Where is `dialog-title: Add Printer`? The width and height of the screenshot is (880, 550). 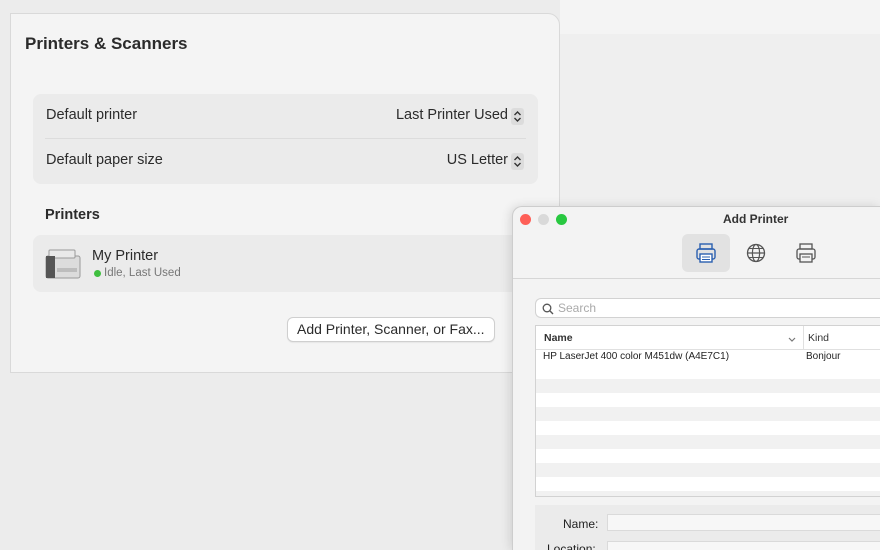
dialog-title: Add Printer is located at coordinates (756, 219).